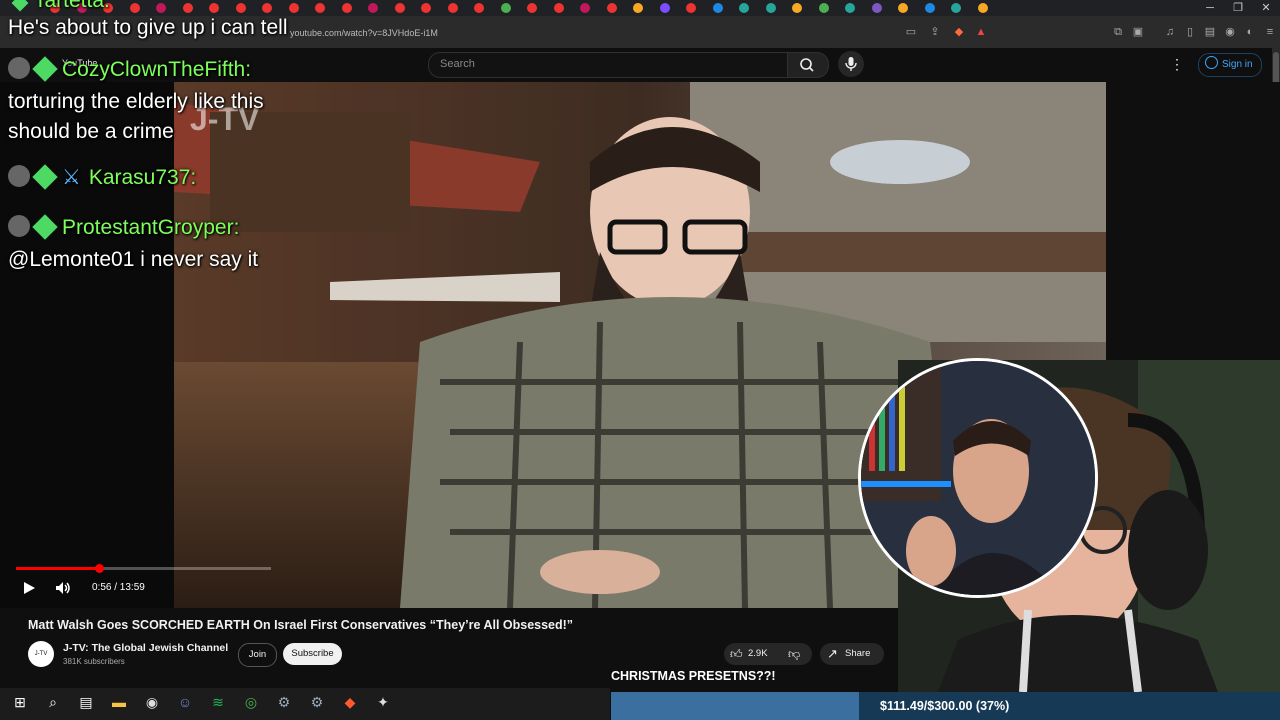 The width and height of the screenshot is (1280, 720). What do you see at coordinates (1138, 32) in the screenshot?
I see `sidebar-icon: ▣` at bounding box center [1138, 32].